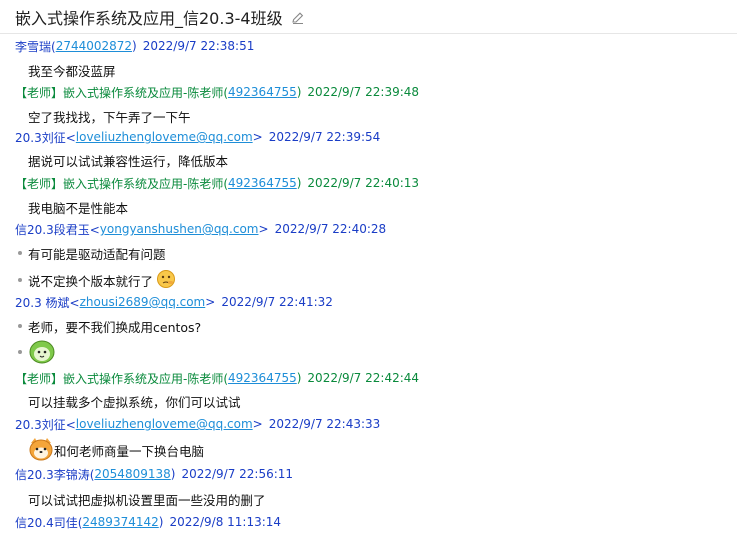  What do you see at coordinates (115, 327) in the screenshot?
I see `message-body: 老师，要不我们换成用centos?` at bounding box center [115, 327].